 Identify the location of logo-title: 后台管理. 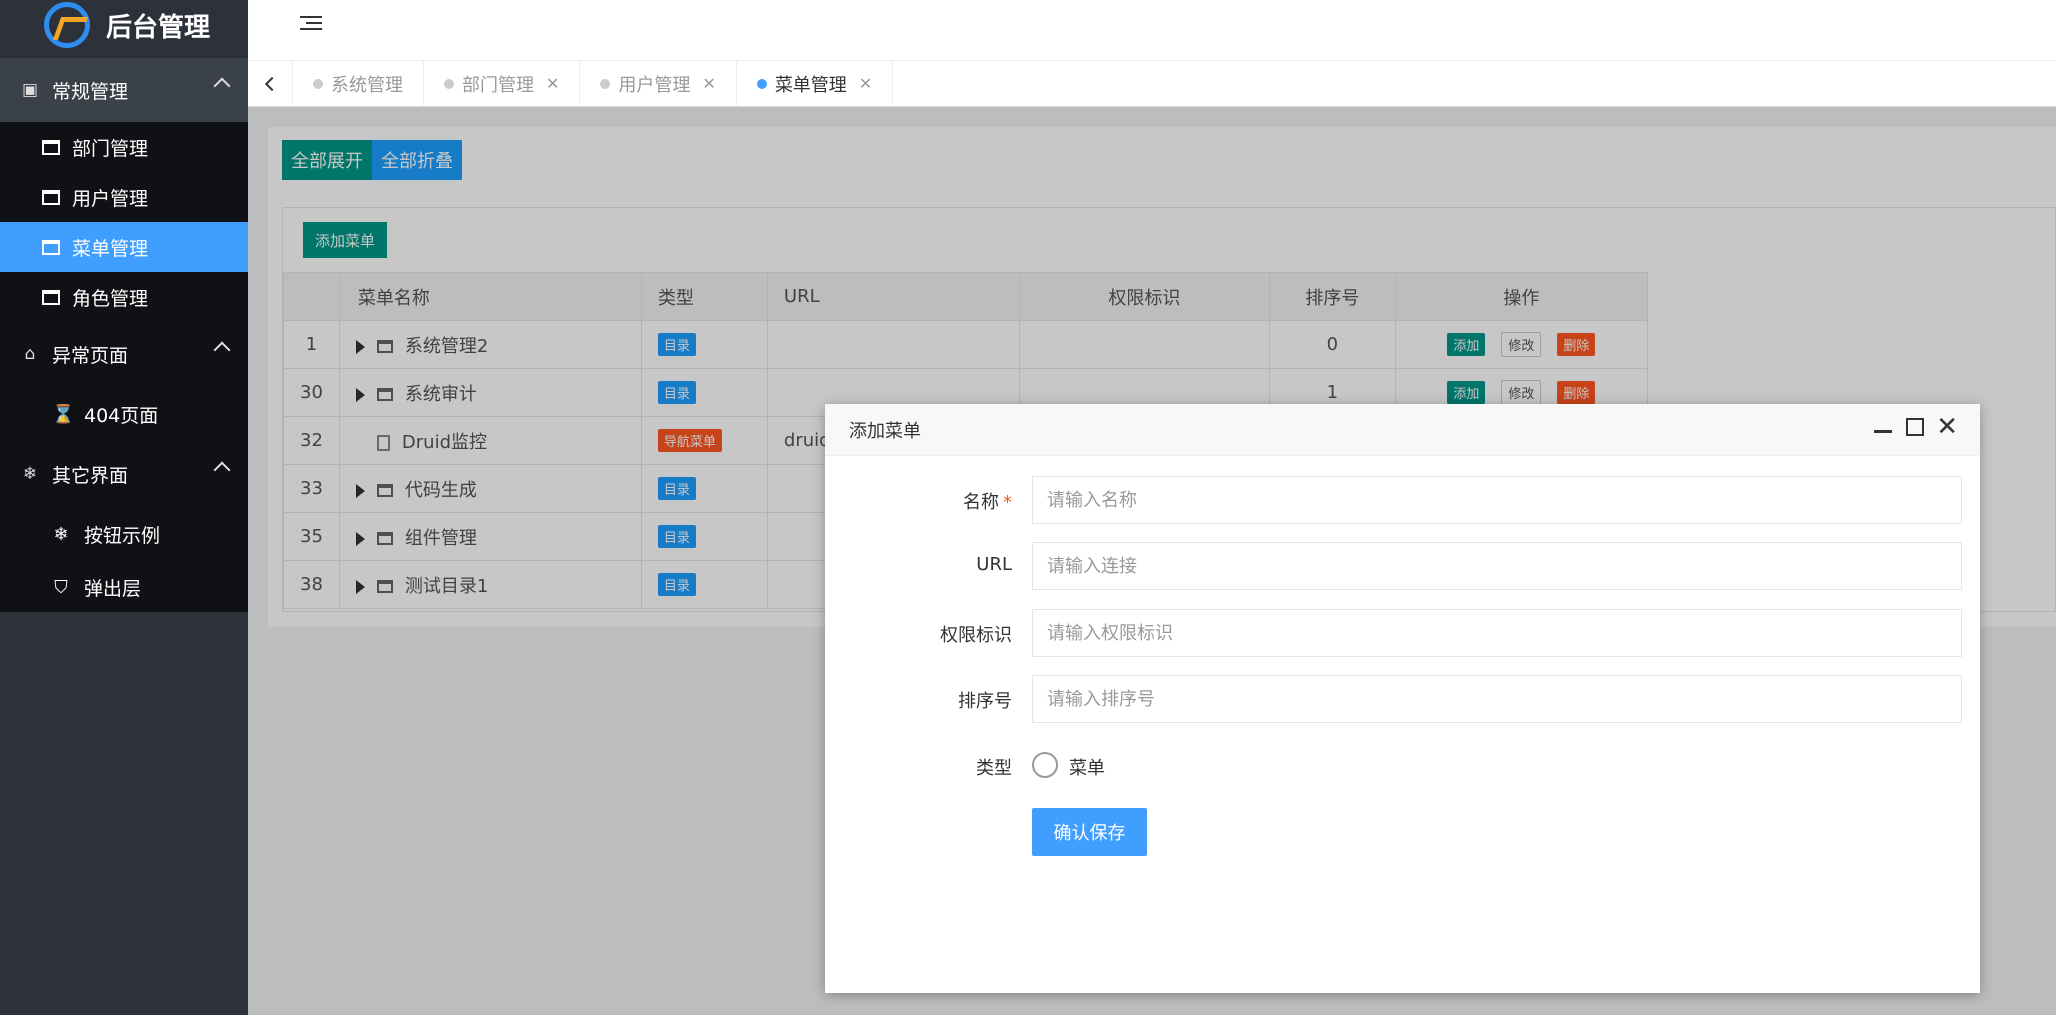
(158, 27).